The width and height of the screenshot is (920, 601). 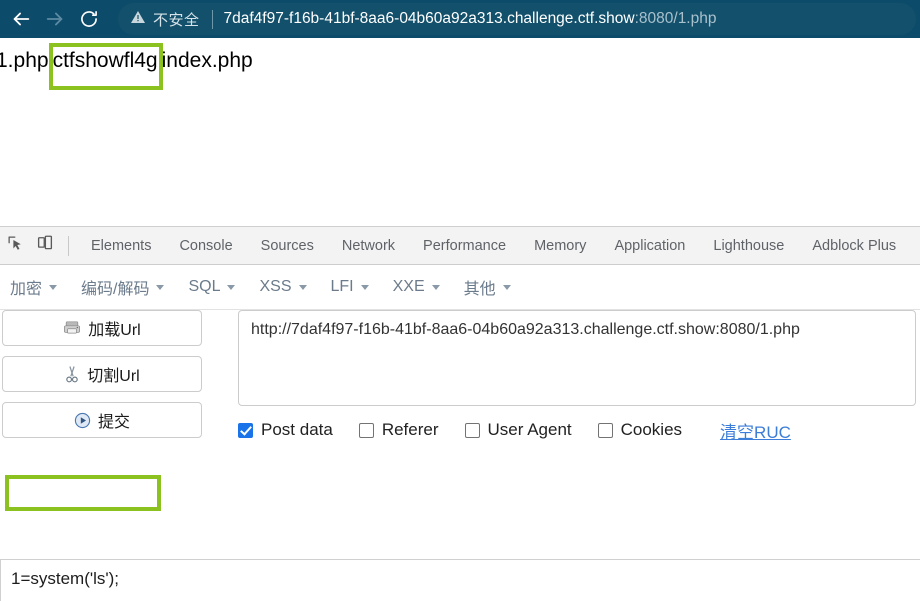 I want to click on tab-network: Network, so click(x=368, y=245).